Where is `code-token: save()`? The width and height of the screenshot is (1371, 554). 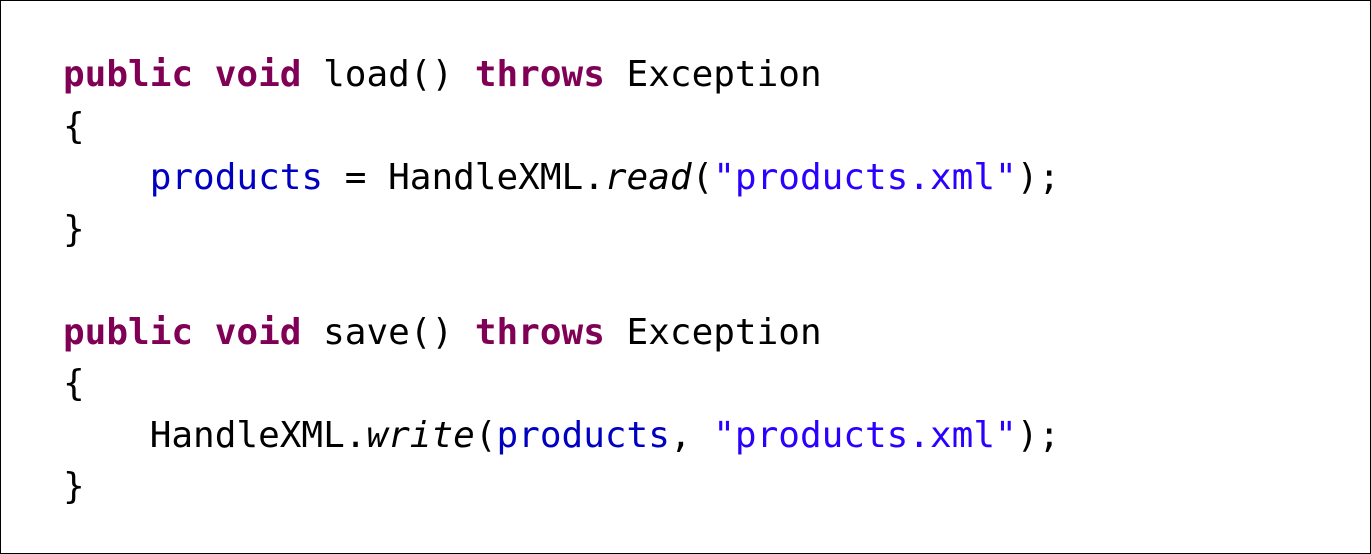 code-token: save() is located at coordinates (388, 332).